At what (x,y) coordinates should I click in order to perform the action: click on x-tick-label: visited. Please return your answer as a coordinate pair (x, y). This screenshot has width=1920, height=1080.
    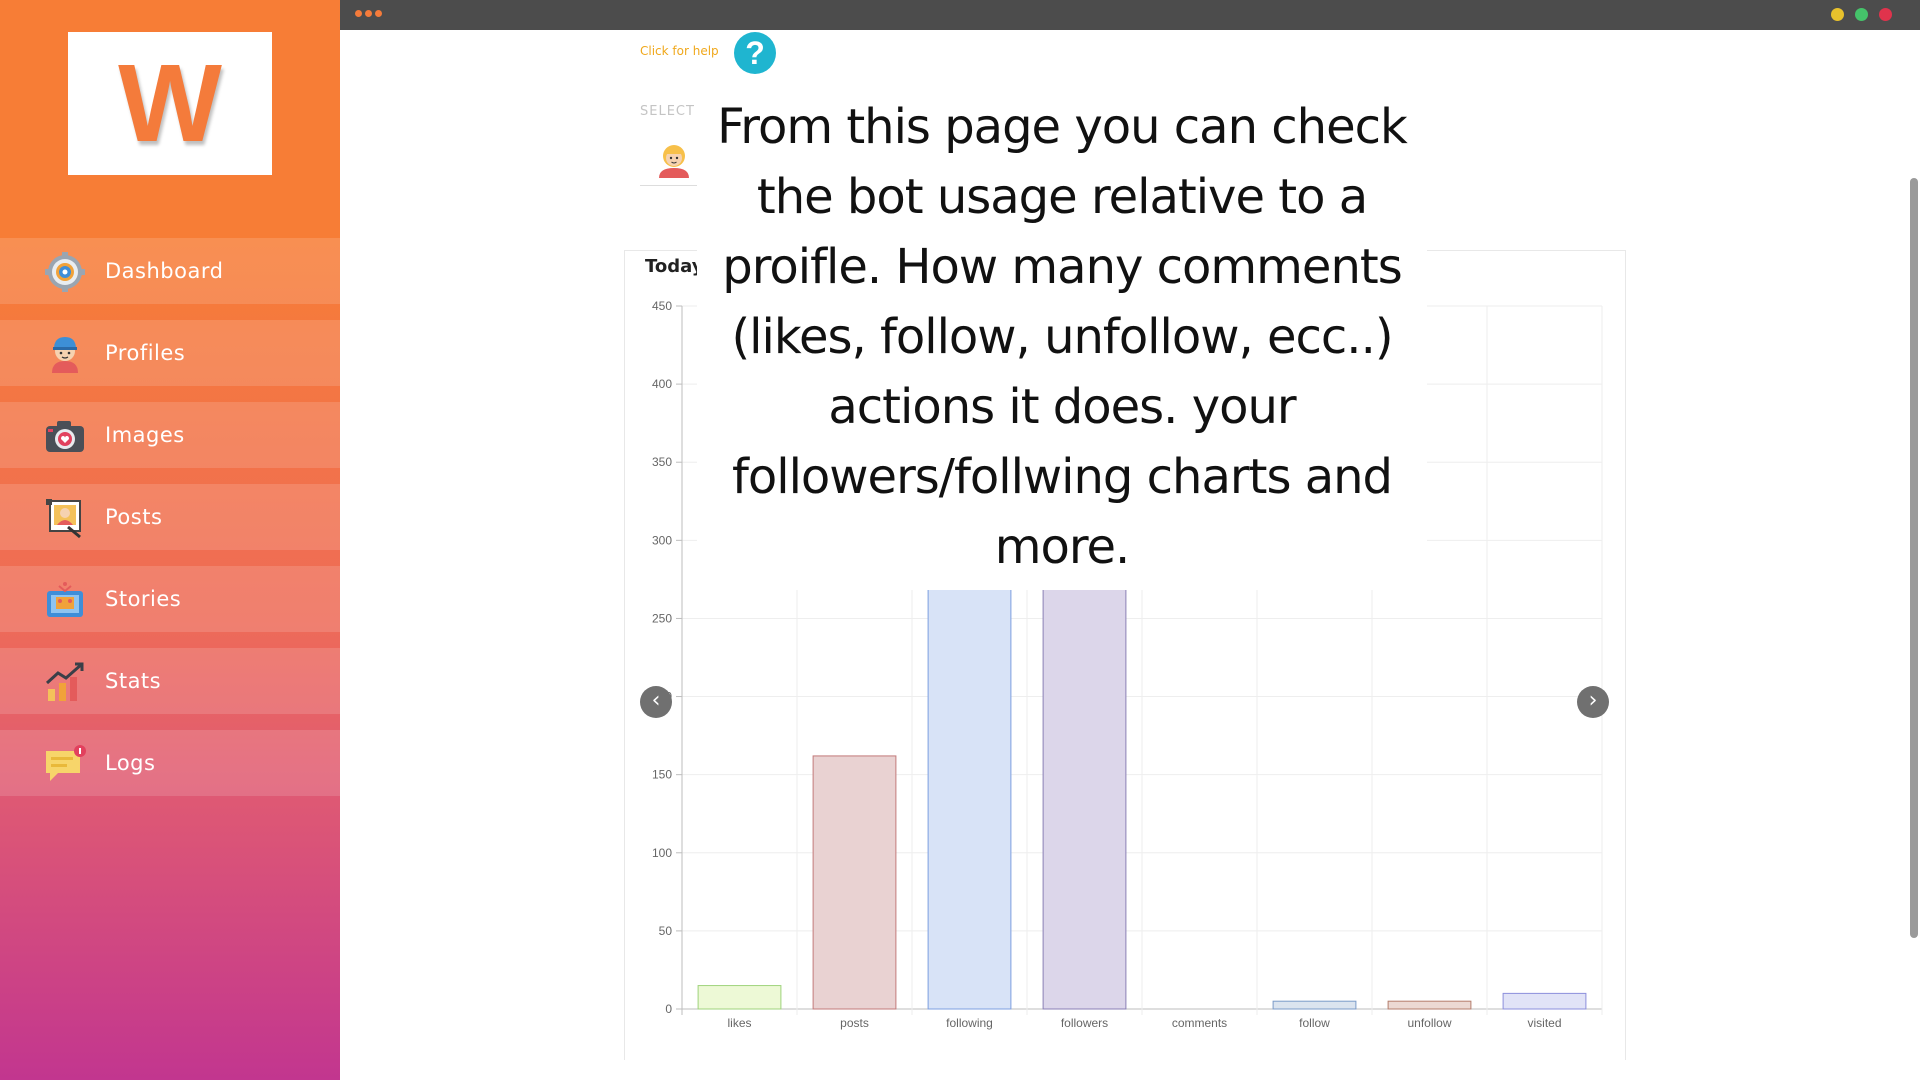
    Looking at the image, I should click on (1544, 1023).